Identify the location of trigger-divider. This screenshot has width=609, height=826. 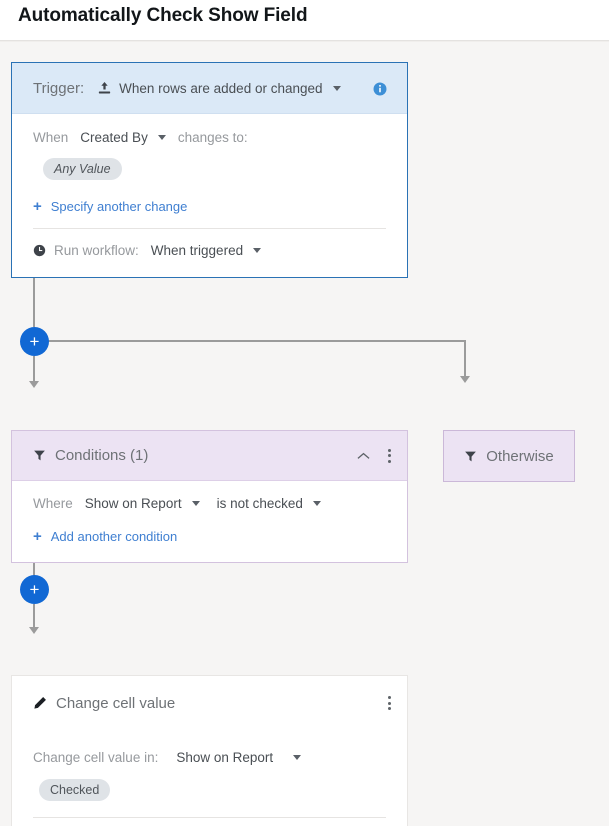
(209, 228).